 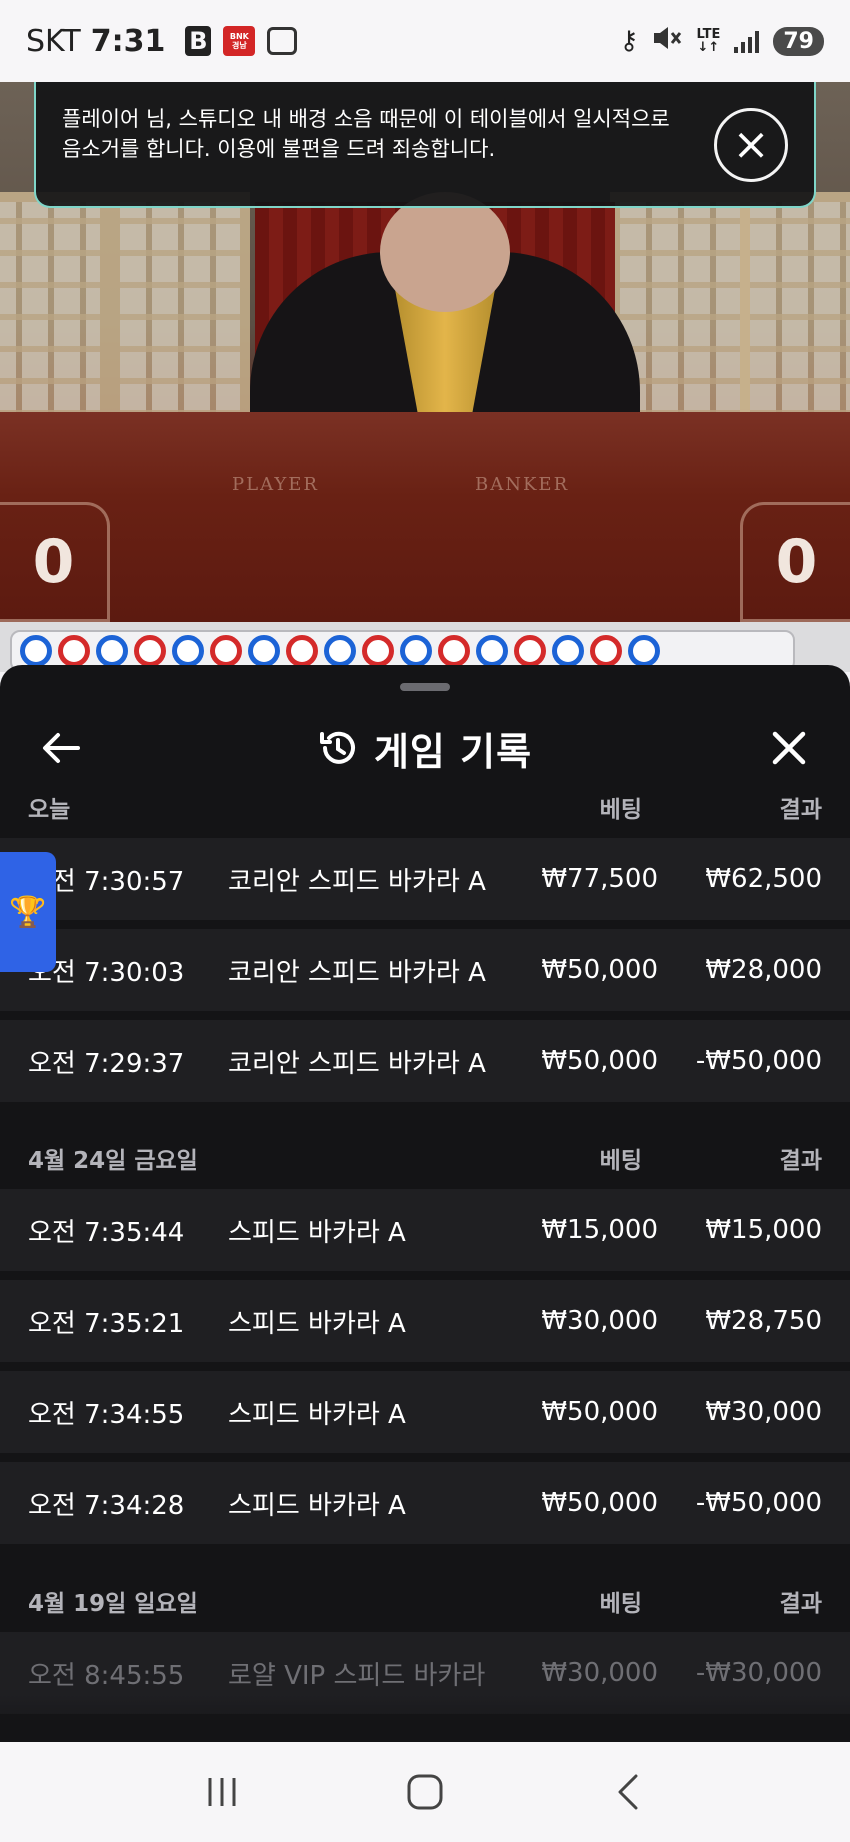 What do you see at coordinates (758, 1673) in the screenshot?
I see `row-result: -₩30,000` at bounding box center [758, 1673].